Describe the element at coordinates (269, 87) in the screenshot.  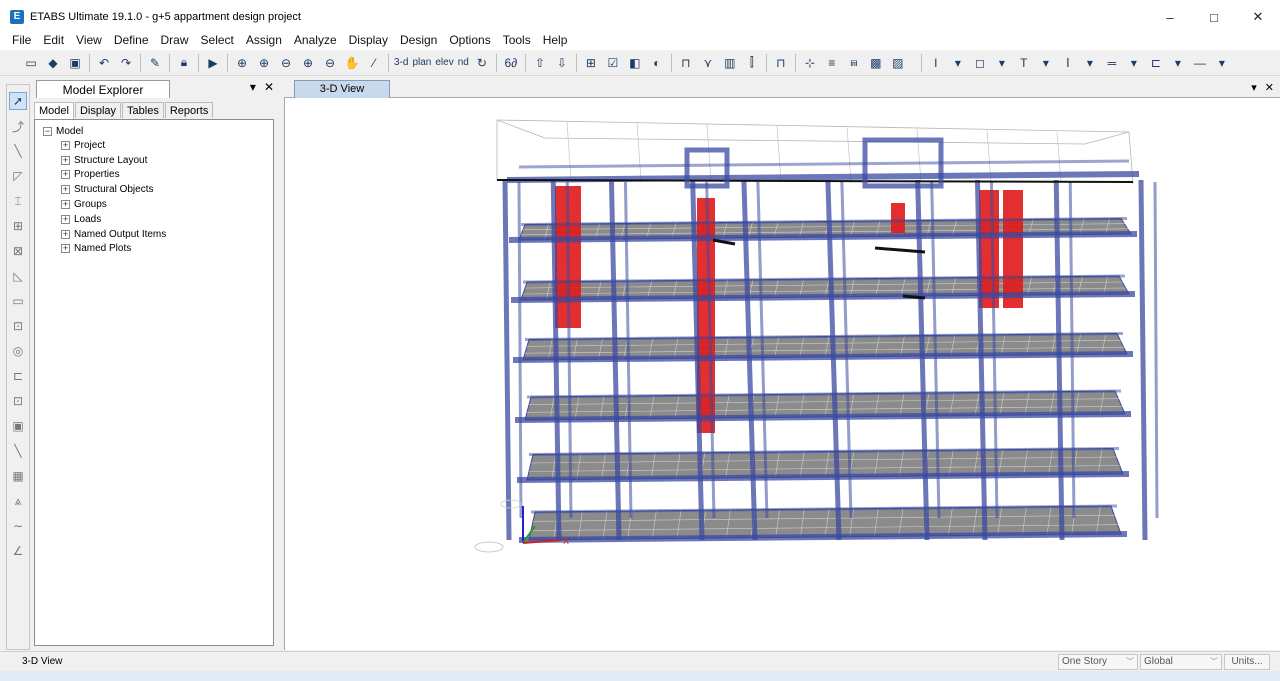
I see `panel-close-icon: ✕` at that location.